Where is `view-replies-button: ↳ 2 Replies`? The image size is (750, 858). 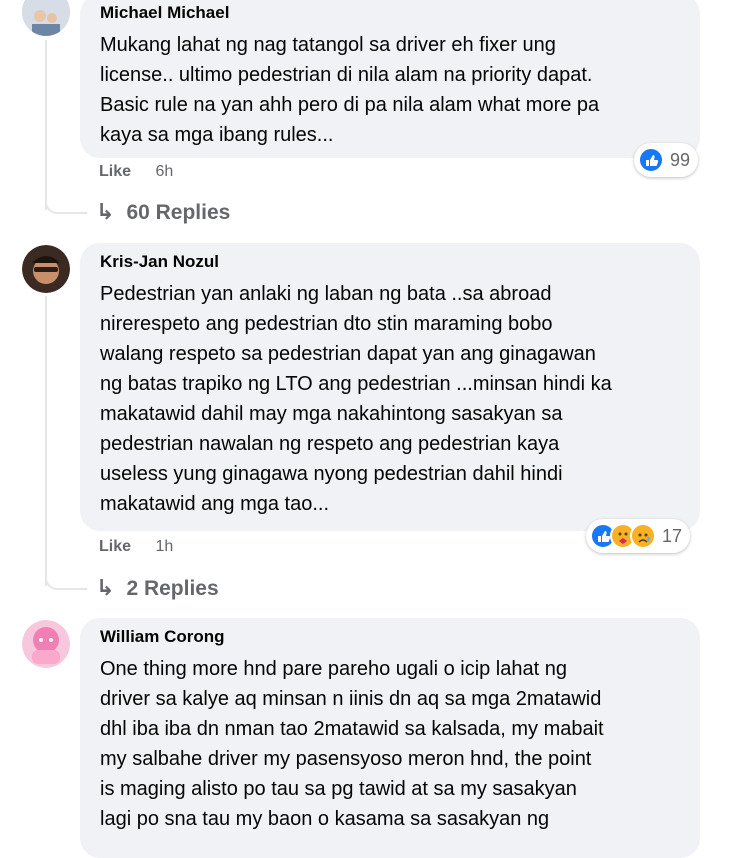 view-replies-button: ↳ 2 Replies is located at coordinates (157, 588).